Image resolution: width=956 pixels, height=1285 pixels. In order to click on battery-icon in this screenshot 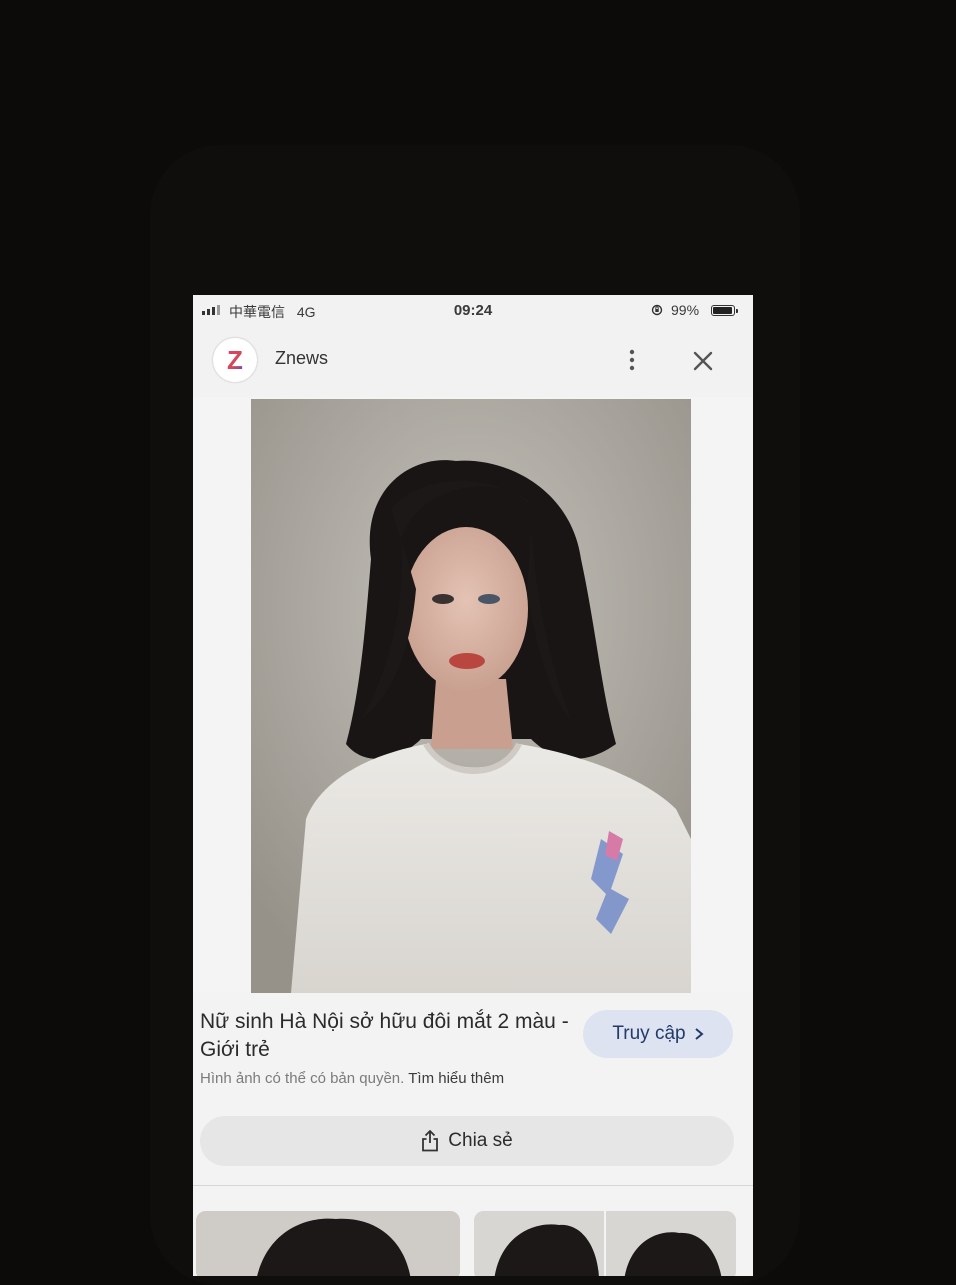, I will do `click(724, 310)`.